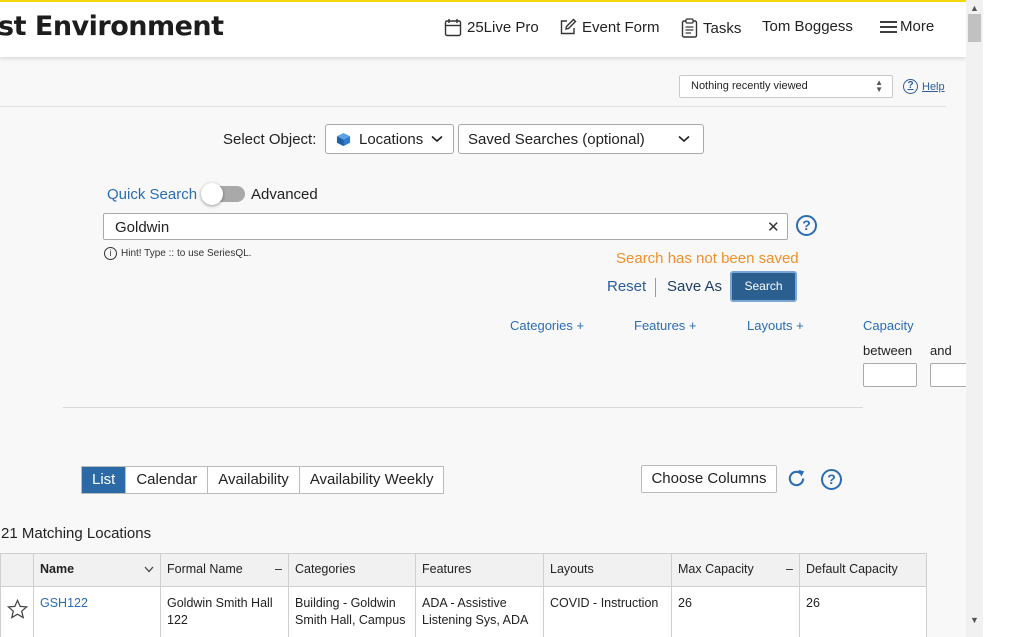 The image size is (1034, 637). I want to click on search-input: Goldwin, so click(445, 226).